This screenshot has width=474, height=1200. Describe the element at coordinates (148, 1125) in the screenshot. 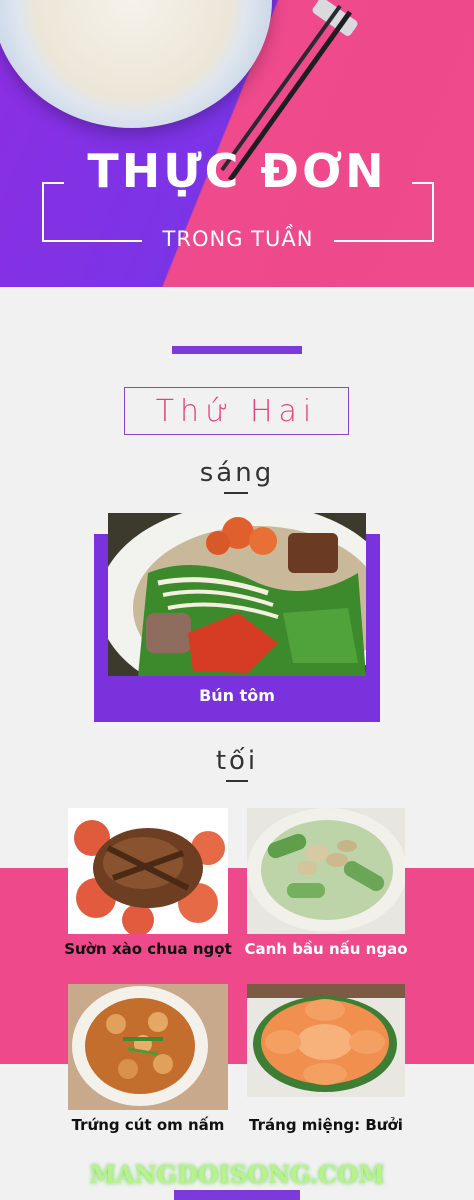

I see `evening-dish-3-name: Trứng cút om nấm` at that location.